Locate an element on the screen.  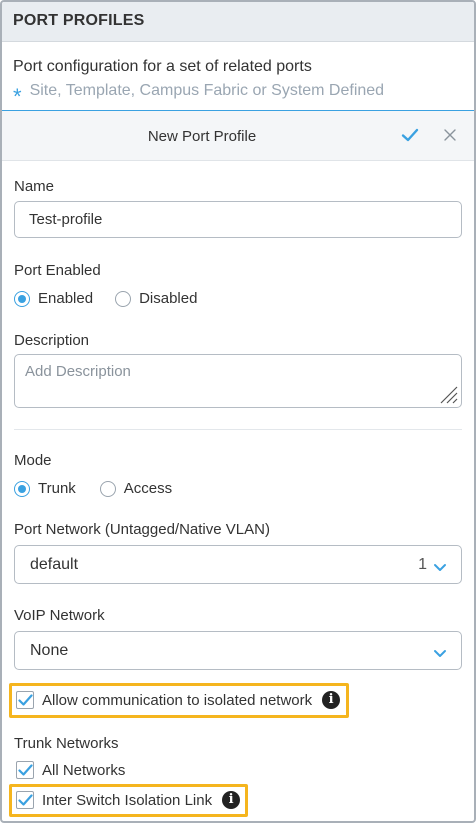
close-icon is located at coordinates (450, 135).